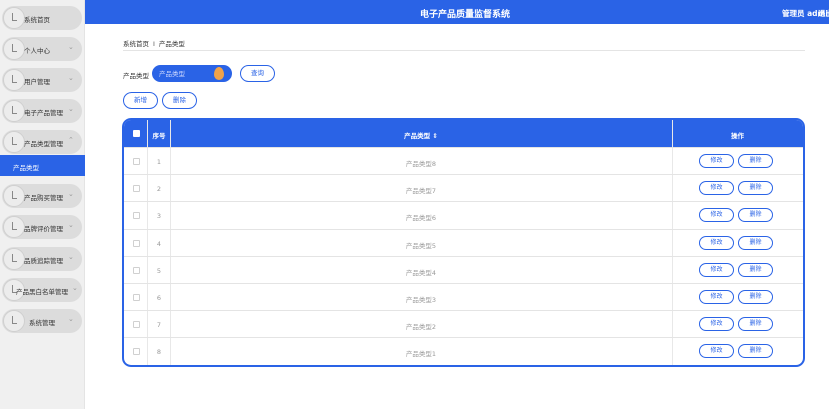 This screenshot has height=409, width=829. What do you see at coordinates (71, 140) in the screenshot?
I see `chevron-up-icon: ⌃` at bounding box center [71, 140].